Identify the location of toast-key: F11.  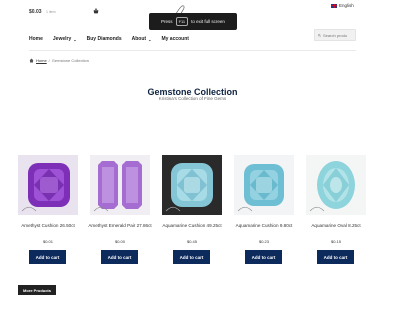
(182, 21).